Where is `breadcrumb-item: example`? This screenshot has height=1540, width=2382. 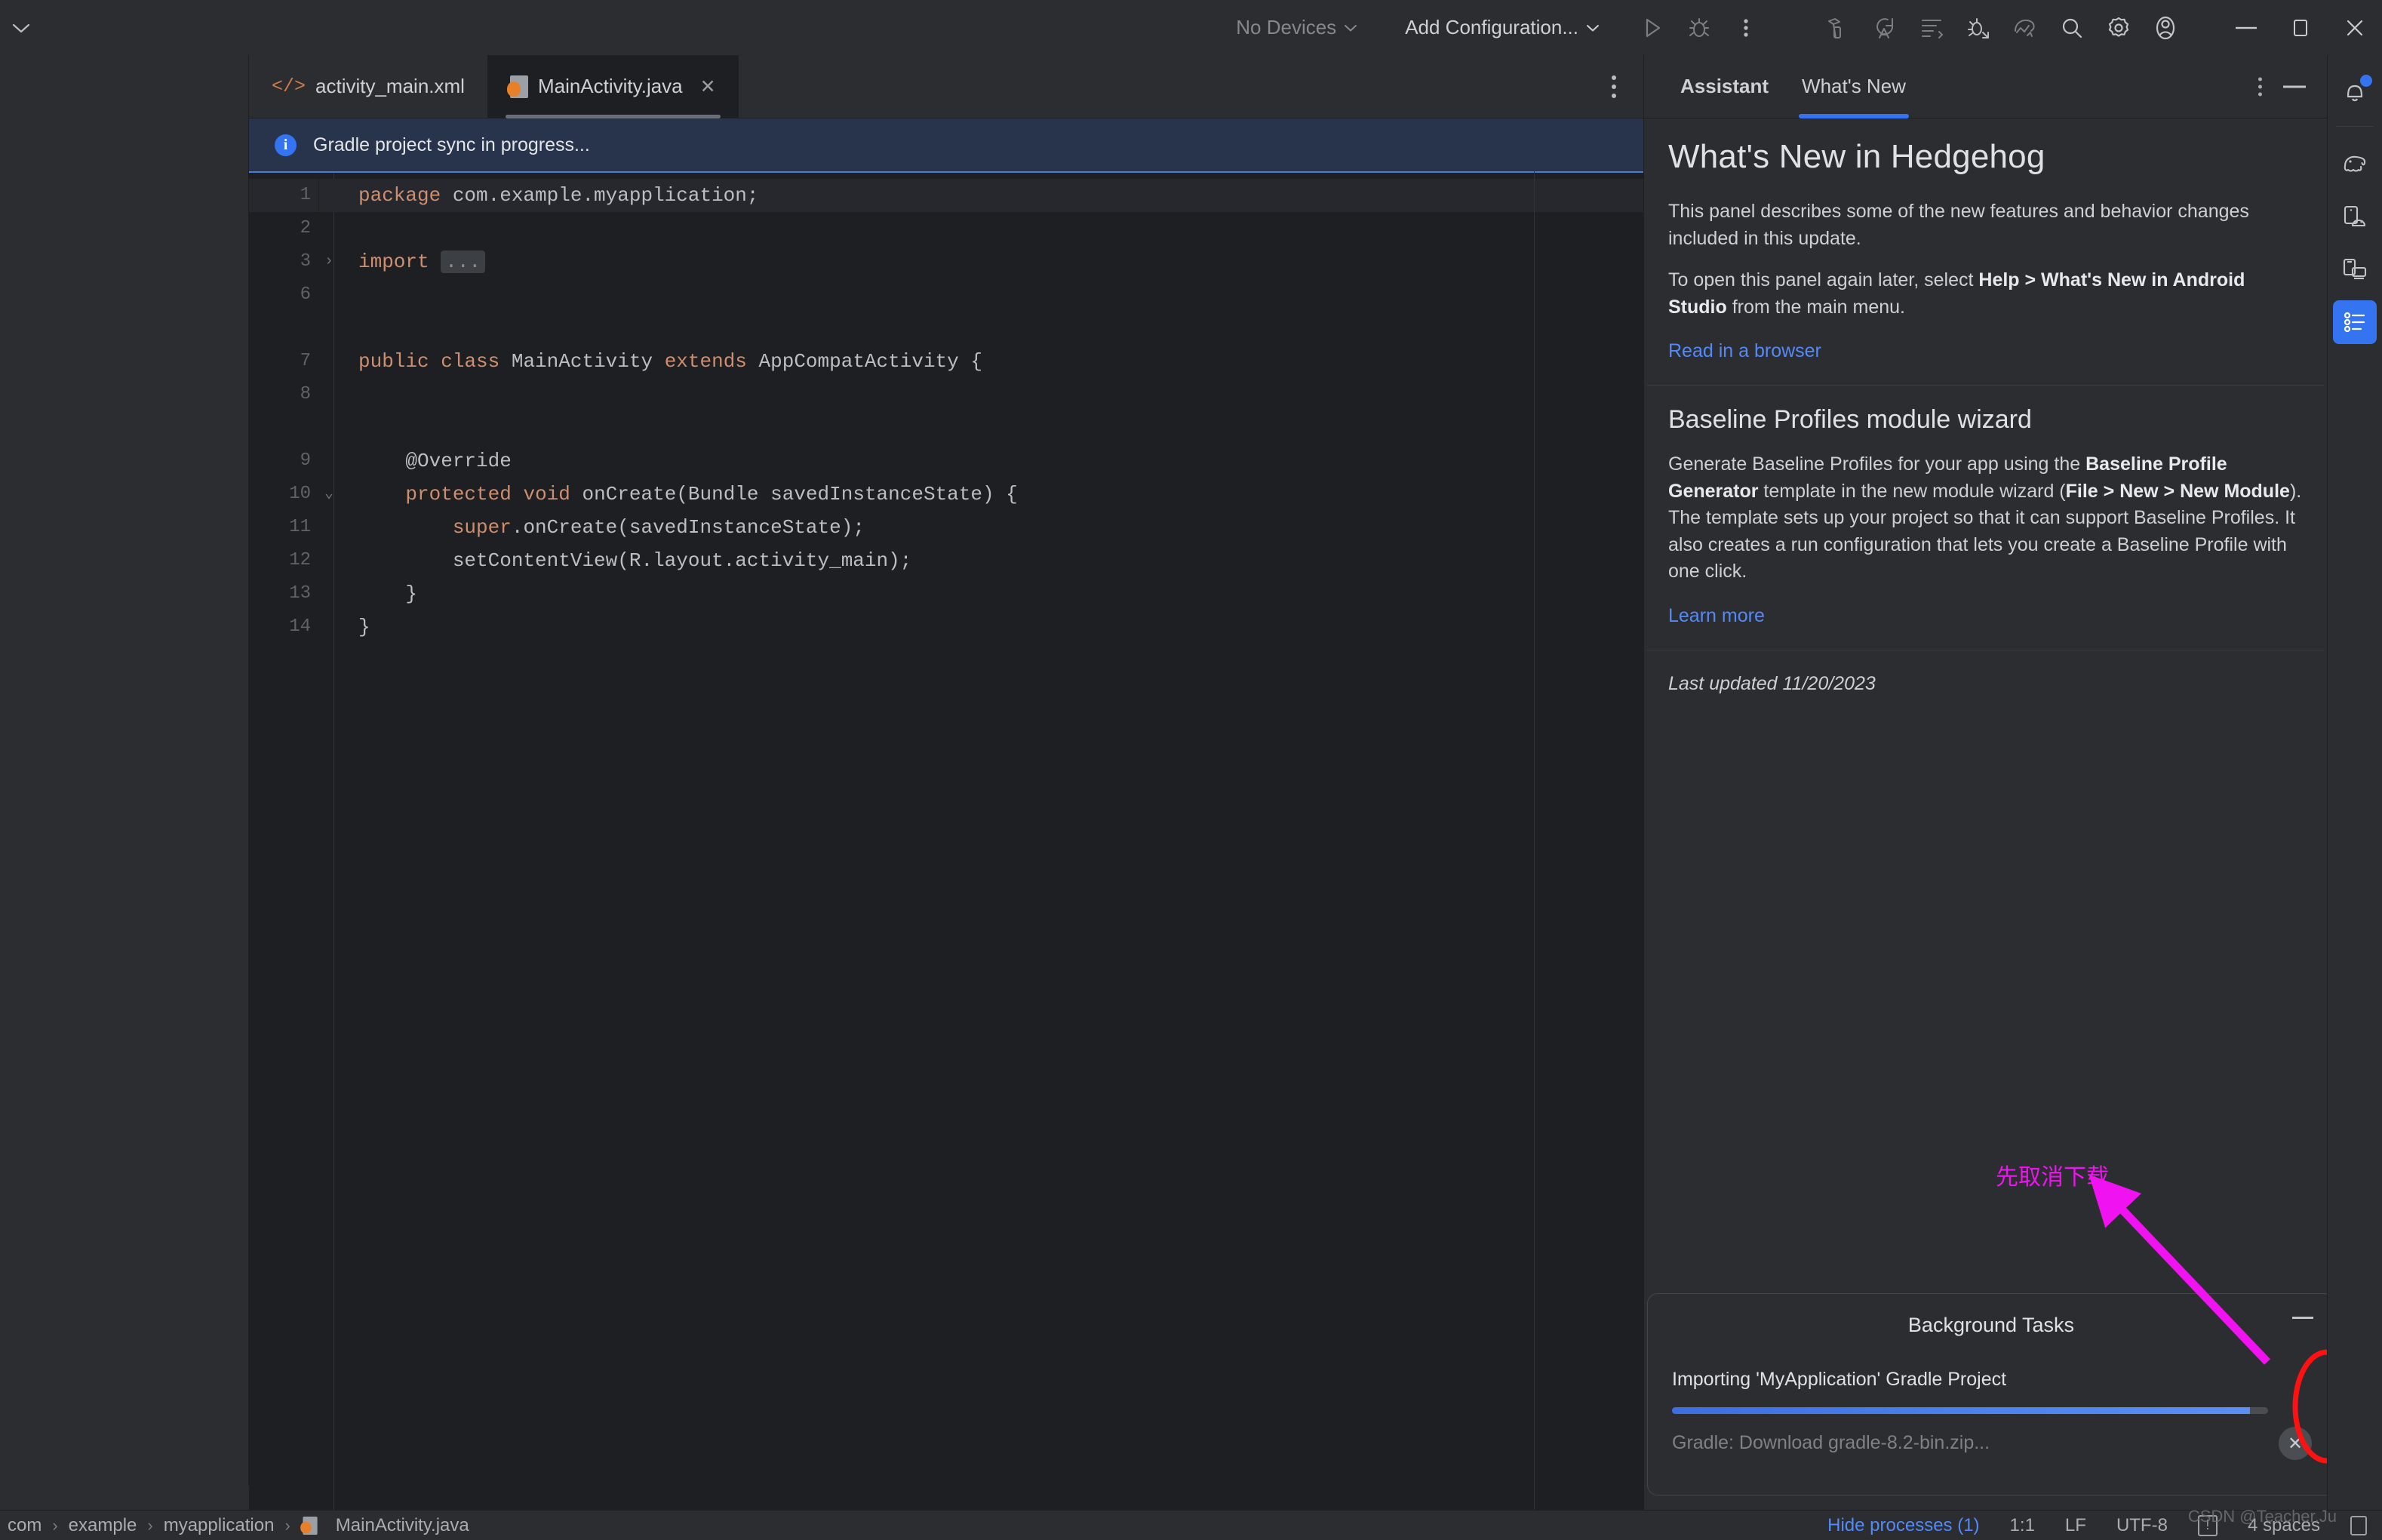 breadcrumb-item: example is located at coordinates (103, 1525).